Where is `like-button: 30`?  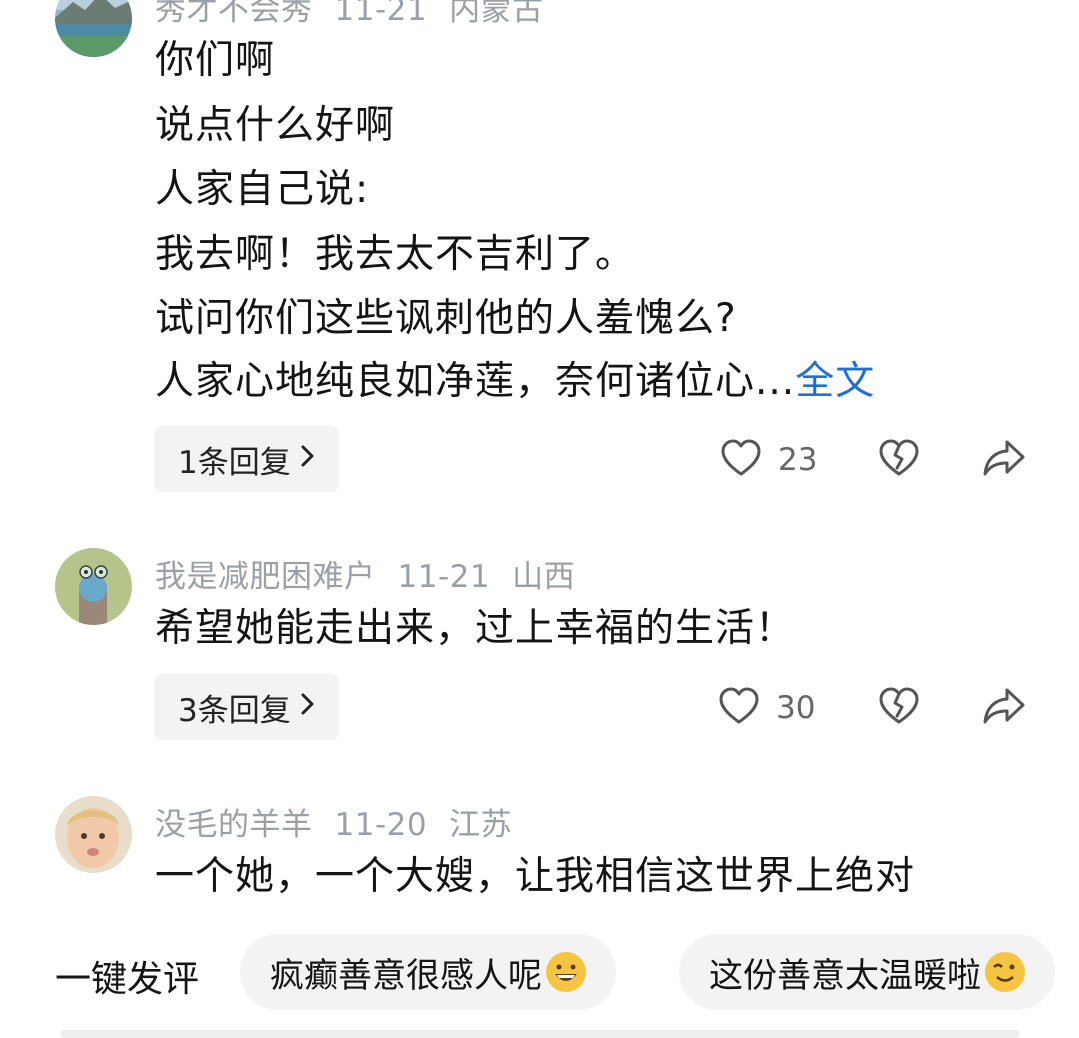 like-button: 30 is located at coordinates (766, 708).